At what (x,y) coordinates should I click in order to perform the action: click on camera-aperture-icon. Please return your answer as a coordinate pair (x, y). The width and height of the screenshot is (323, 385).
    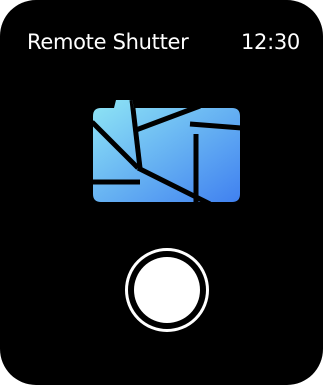
    Looking at the image, I should click on (167, 152).